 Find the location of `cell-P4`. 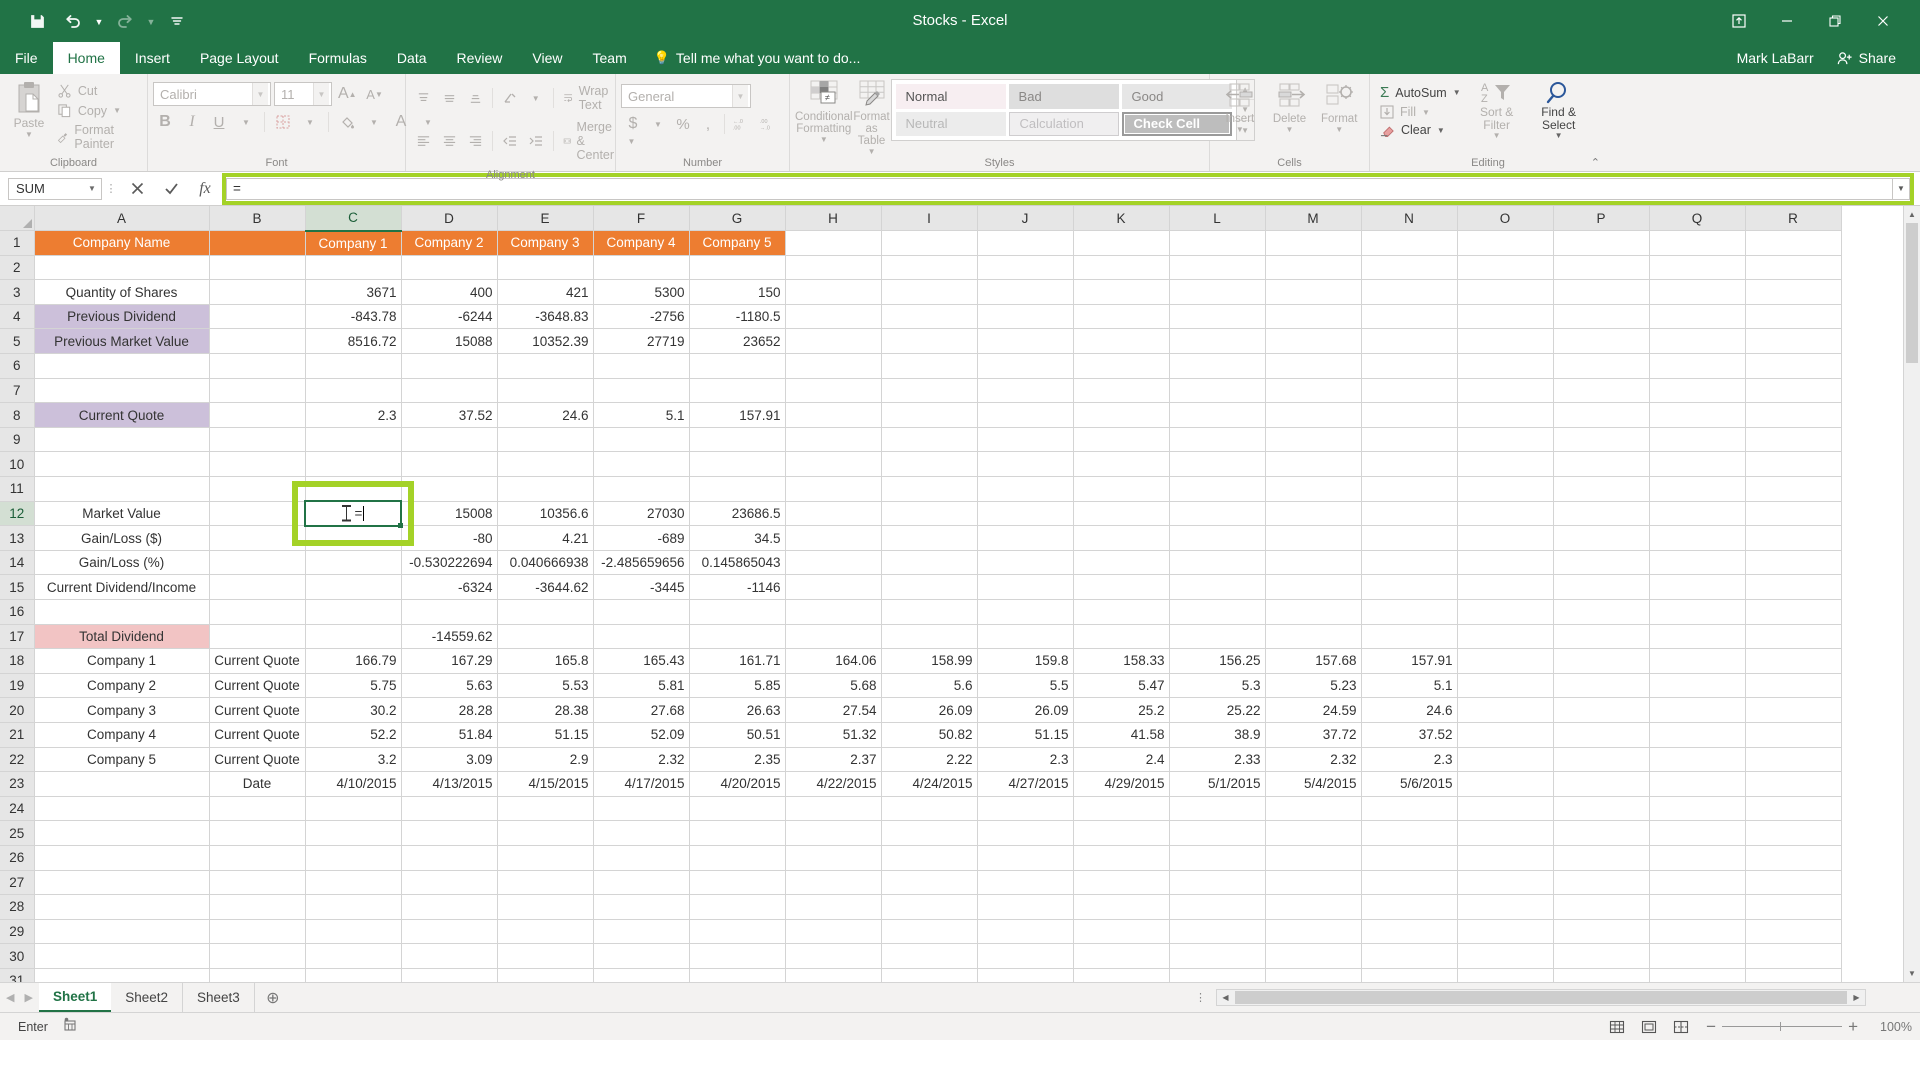

cell-P4 is located at coordinates (1601, 317).